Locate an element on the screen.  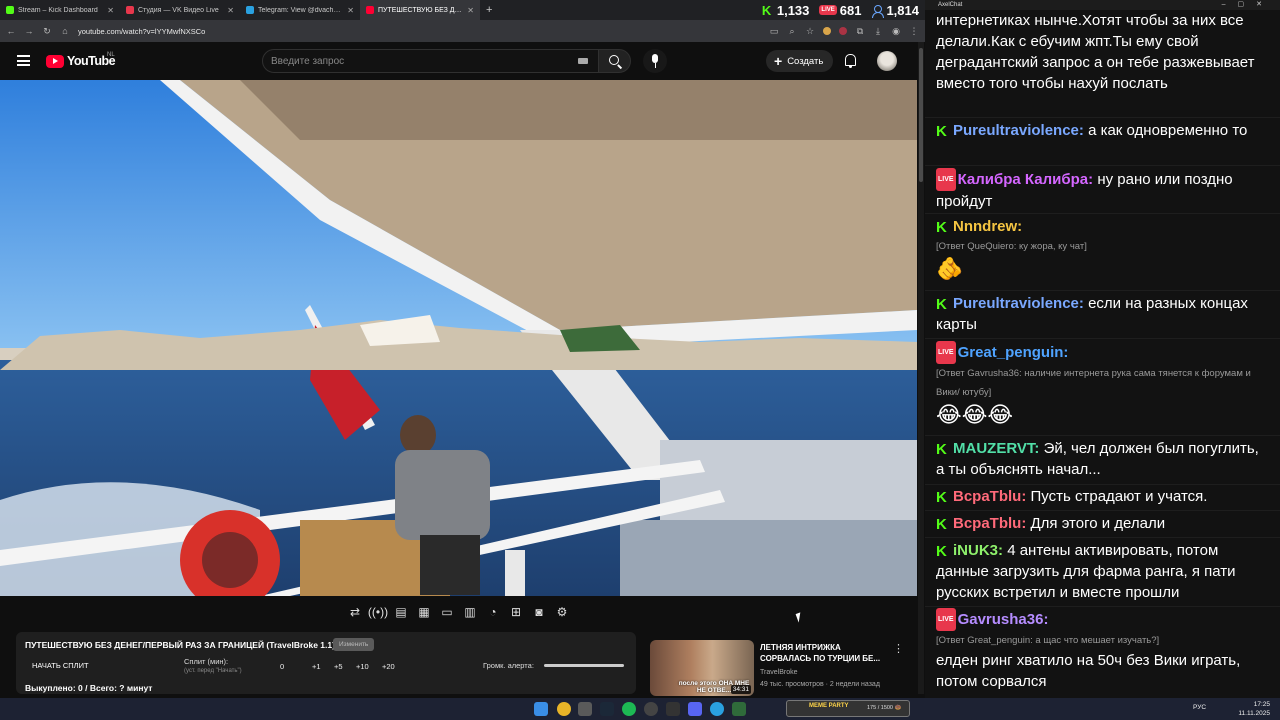
back-icon: ← is located at coordinates (11, 31).